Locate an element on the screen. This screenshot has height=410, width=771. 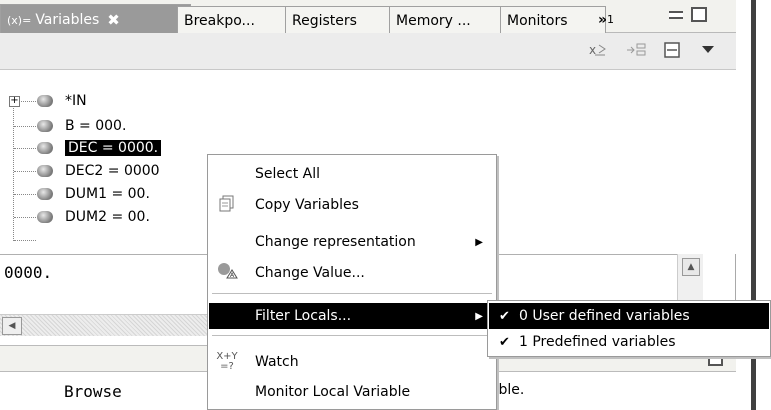
tree-item: DEC2 = 0000 is located at coordinates (98, 171).